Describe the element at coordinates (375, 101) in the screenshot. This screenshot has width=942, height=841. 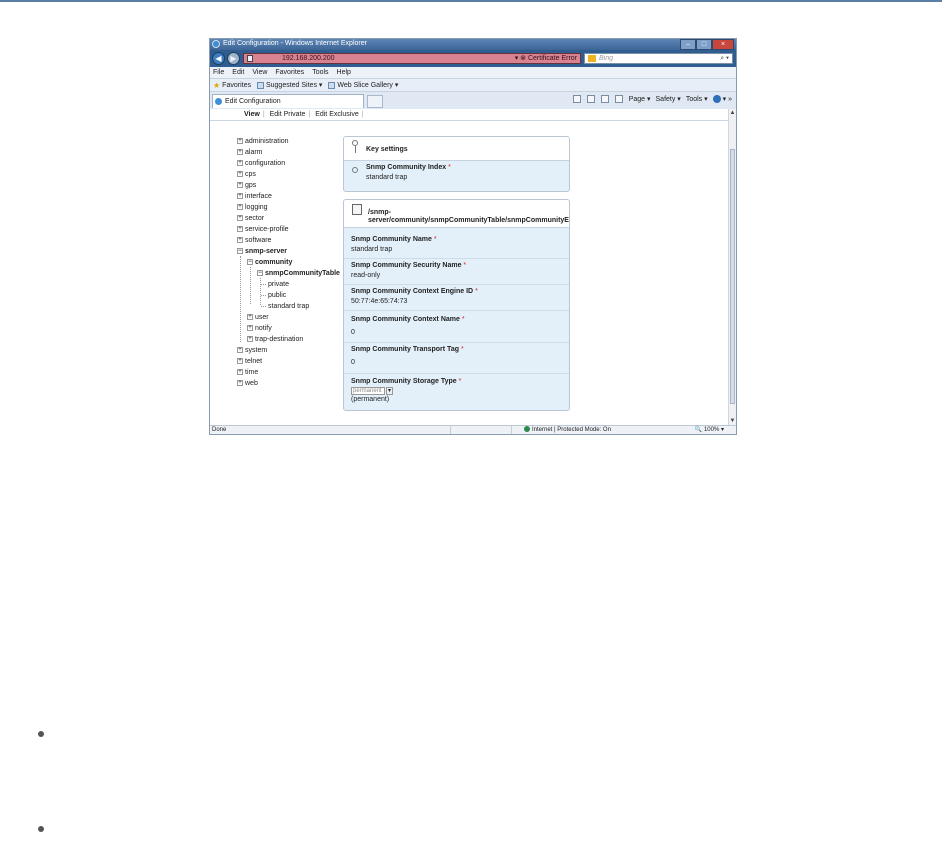
I see `new-tab-button` at that location.